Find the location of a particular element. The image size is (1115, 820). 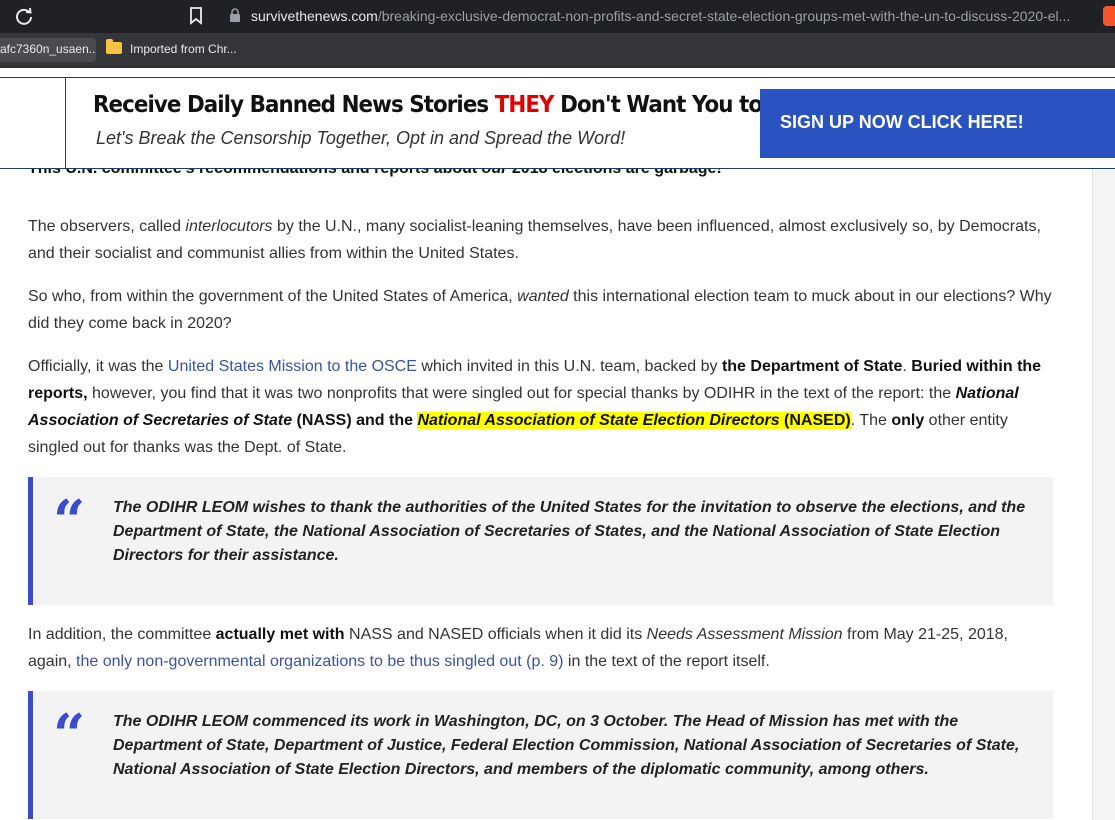

paragraph-emphasis: wanted is located at coordinates (543, 296).